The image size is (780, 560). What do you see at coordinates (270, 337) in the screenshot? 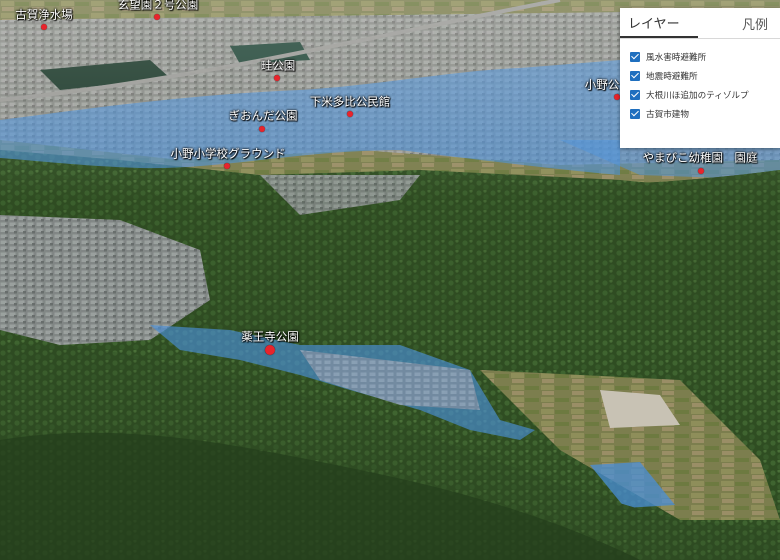
I see `place-label-yakuoji-koen: 薬王寺公園` at bounding box center [270, 337].